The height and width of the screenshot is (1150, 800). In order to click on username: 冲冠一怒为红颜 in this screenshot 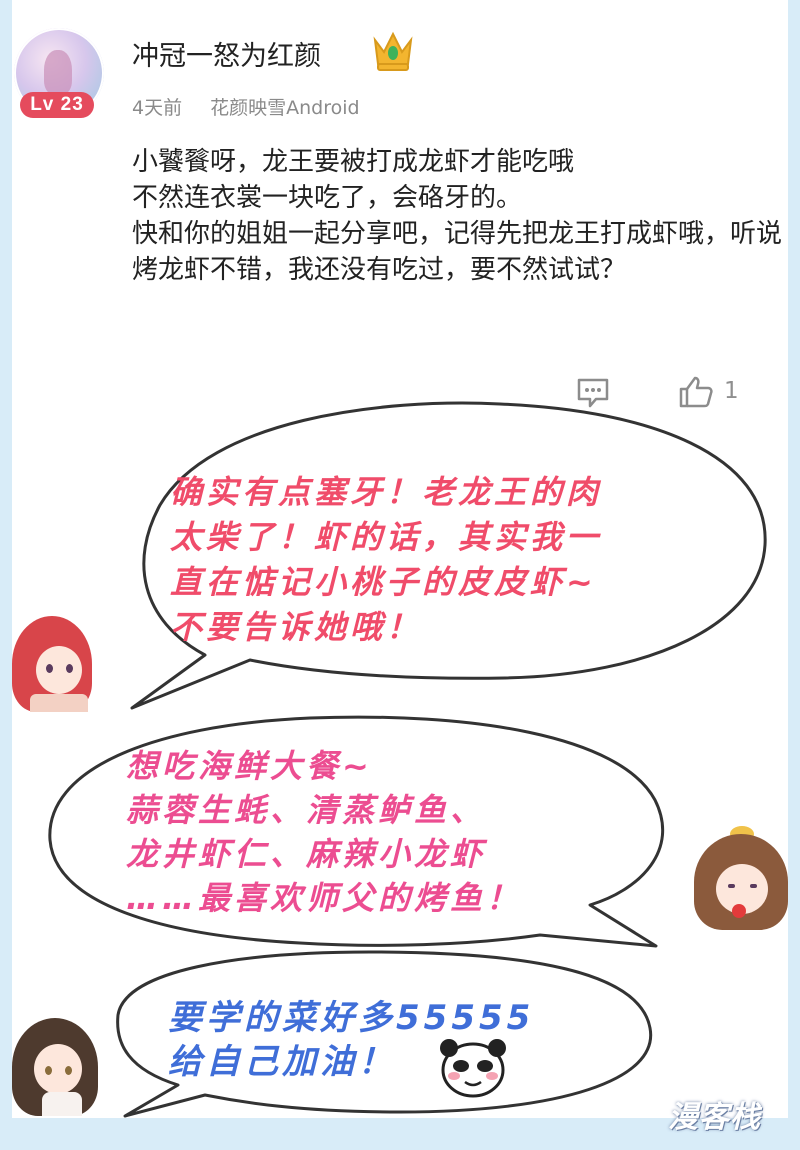, I will do `click(226, 53)`.